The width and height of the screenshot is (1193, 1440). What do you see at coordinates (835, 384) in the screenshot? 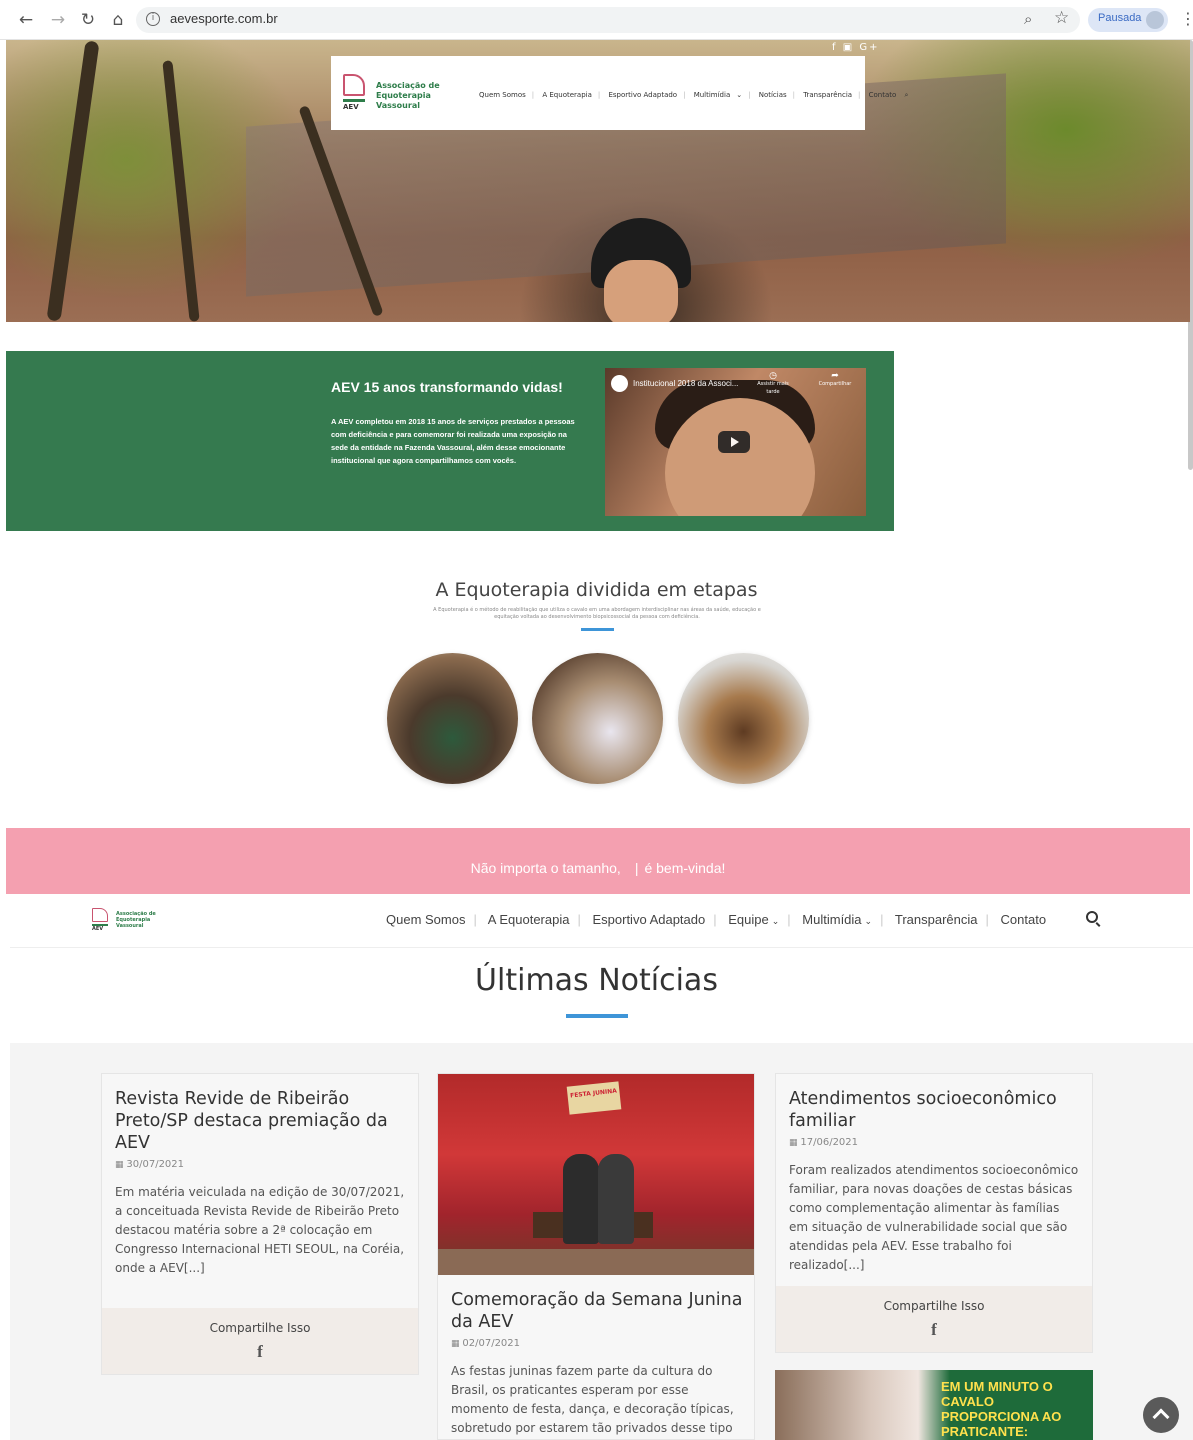
I see `share-label: Compartilhar` at bounding box center [835, 384].